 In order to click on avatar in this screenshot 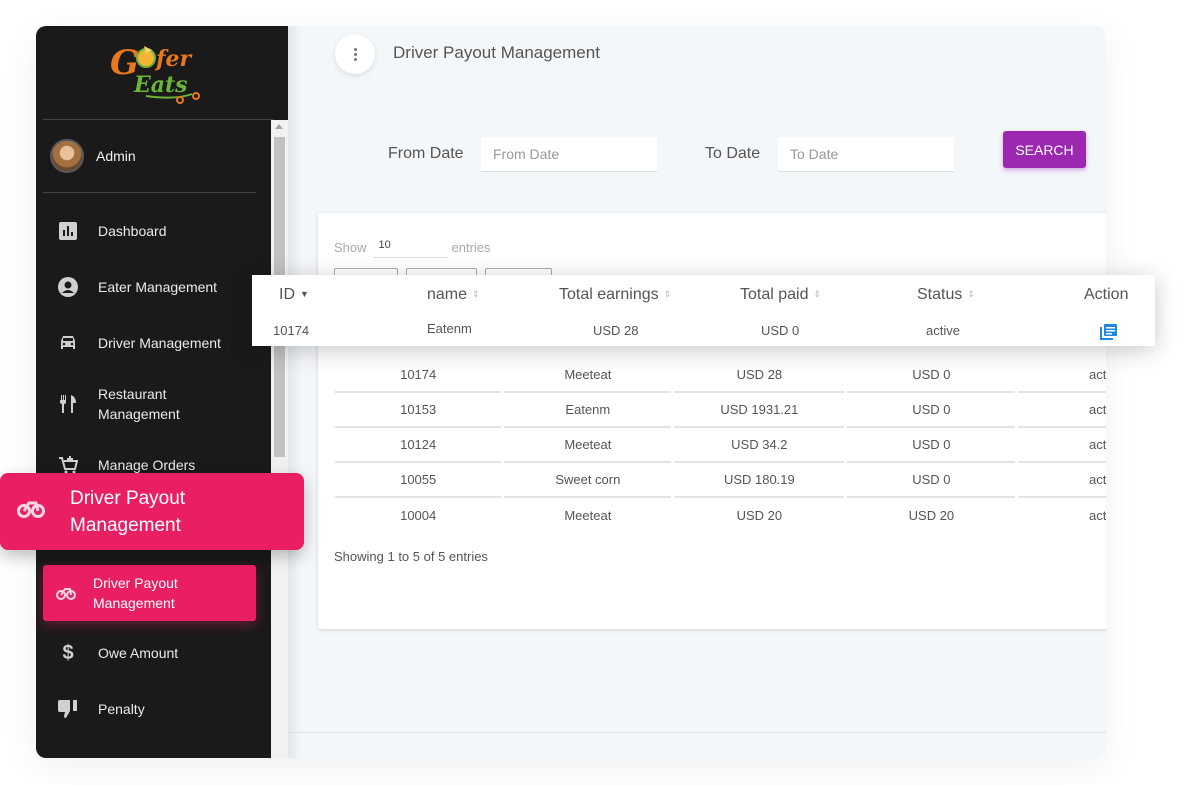, I will do `click(67, 156)`.